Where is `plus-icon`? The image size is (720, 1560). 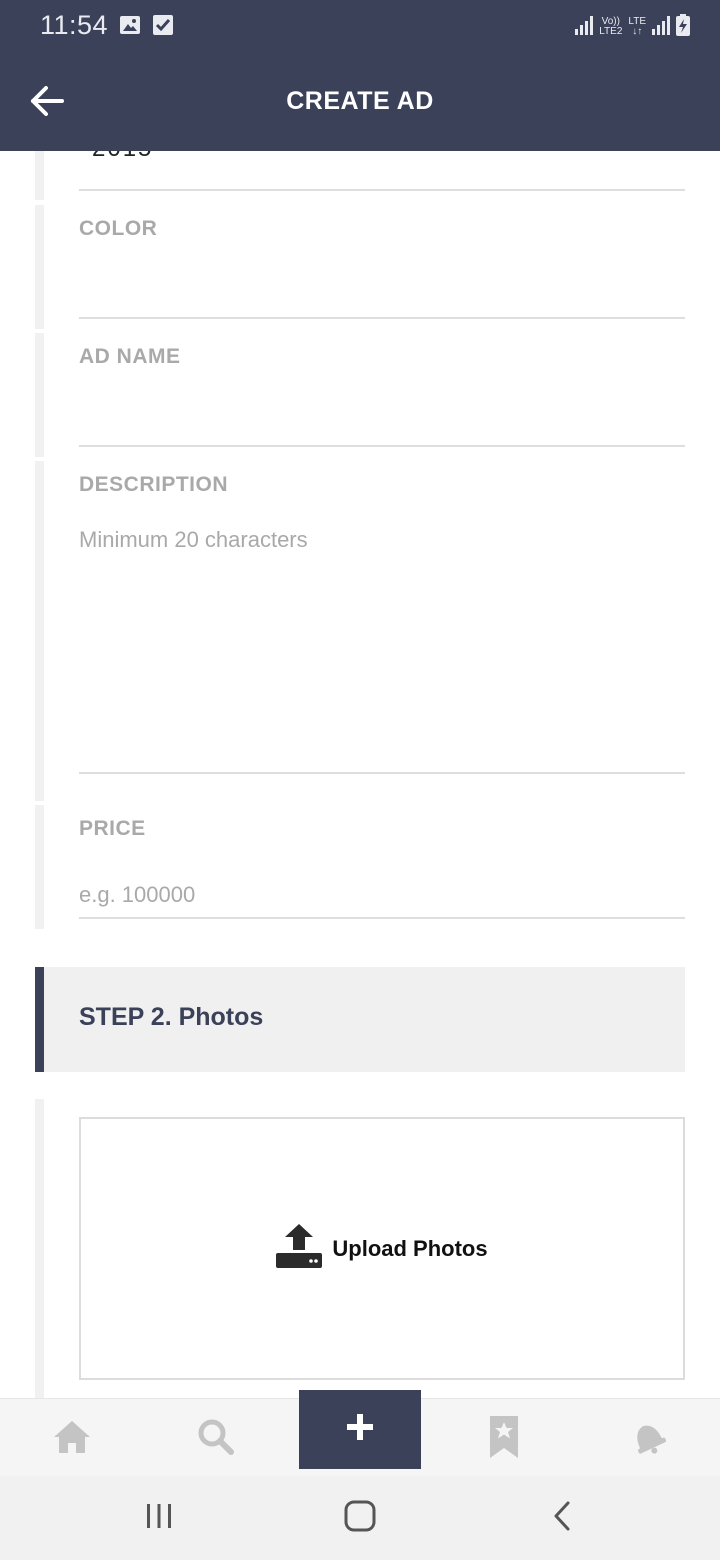 plus-icon is located at coordinates (360, 1429).